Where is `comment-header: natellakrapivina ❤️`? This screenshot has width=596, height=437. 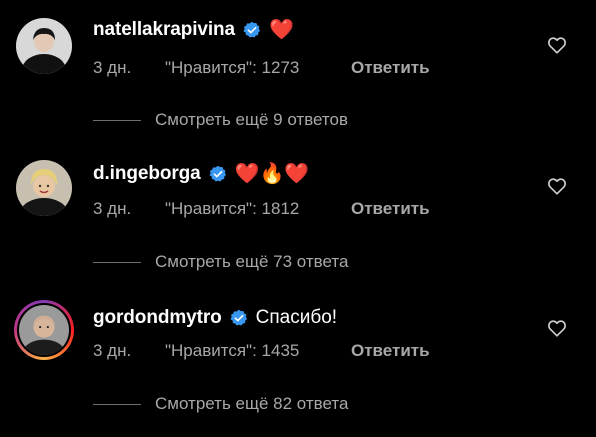 comment-header: natellakrapivina ❤️ is located at coordinates (193, 30).